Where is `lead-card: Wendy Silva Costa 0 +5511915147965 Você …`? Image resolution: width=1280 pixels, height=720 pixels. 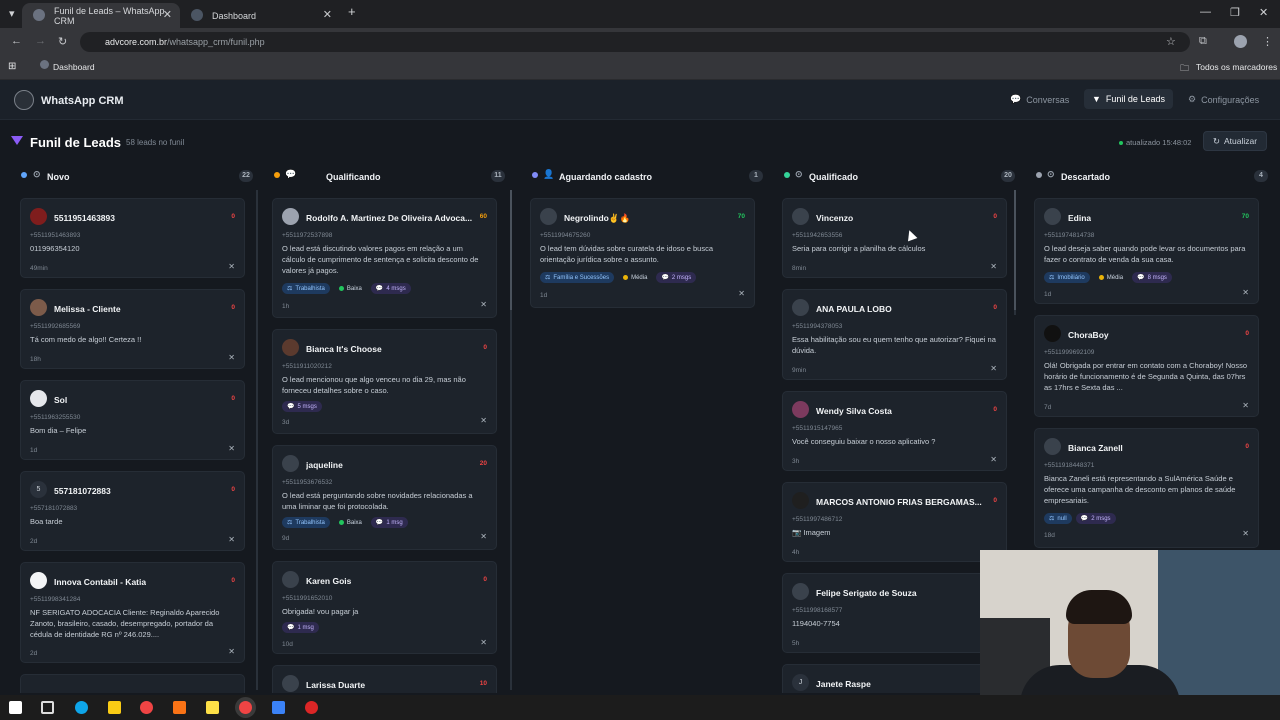
lead-card: Wendy Silva Costa 0 +5511915147965 Você … is located at coordinates (894, 431).